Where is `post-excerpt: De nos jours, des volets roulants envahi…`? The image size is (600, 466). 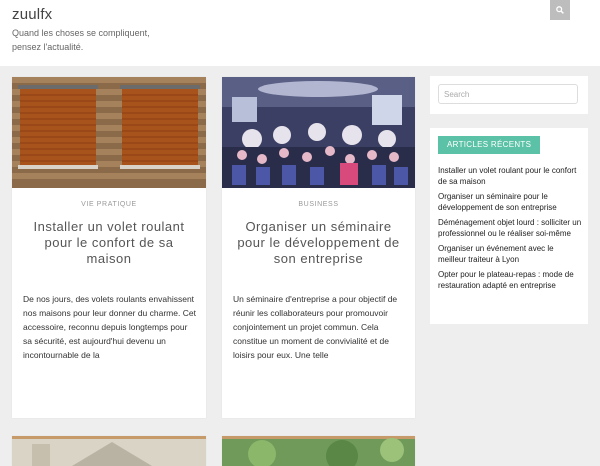
post-excerpt: De nos jours, des volets roulants envahi… is located at coordinates (109, 327).